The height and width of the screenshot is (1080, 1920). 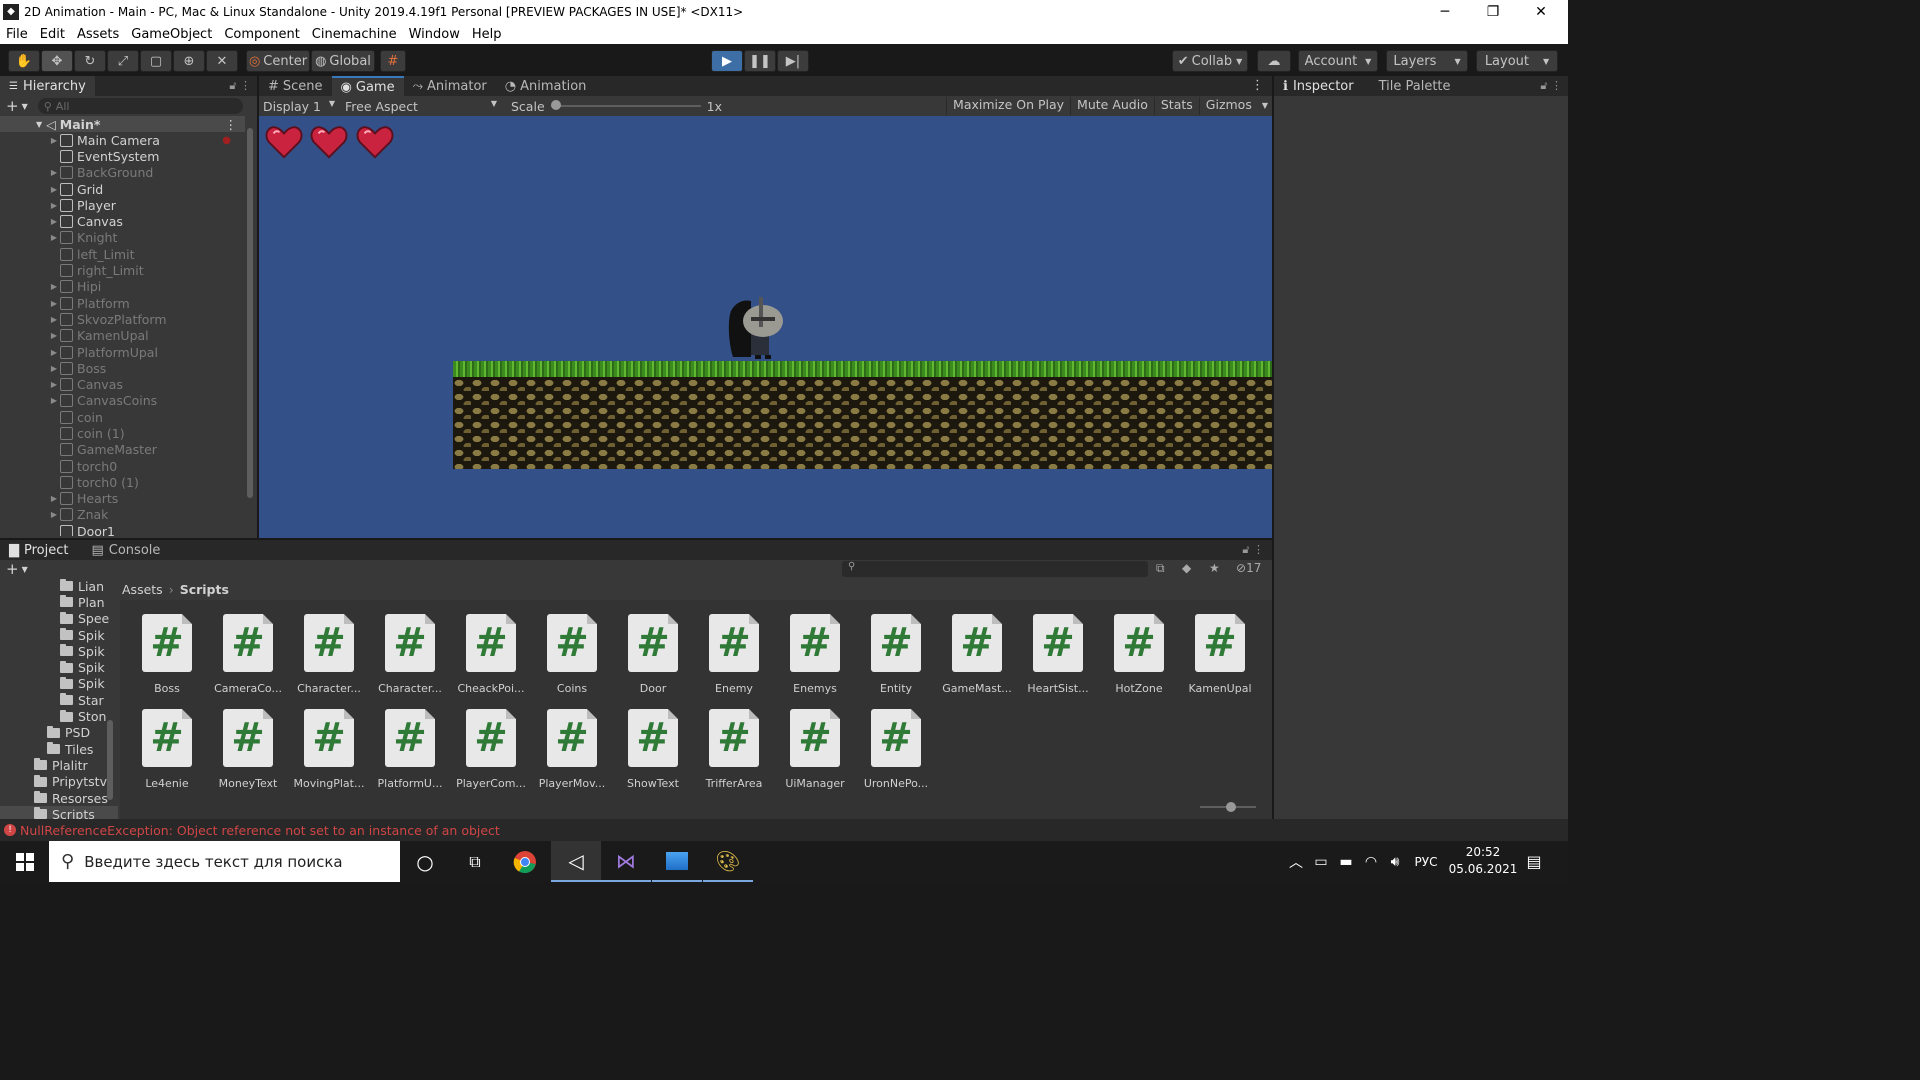 I want to click on gizmos-dropdown-icon: ▼, so click(x=1265, y=106).